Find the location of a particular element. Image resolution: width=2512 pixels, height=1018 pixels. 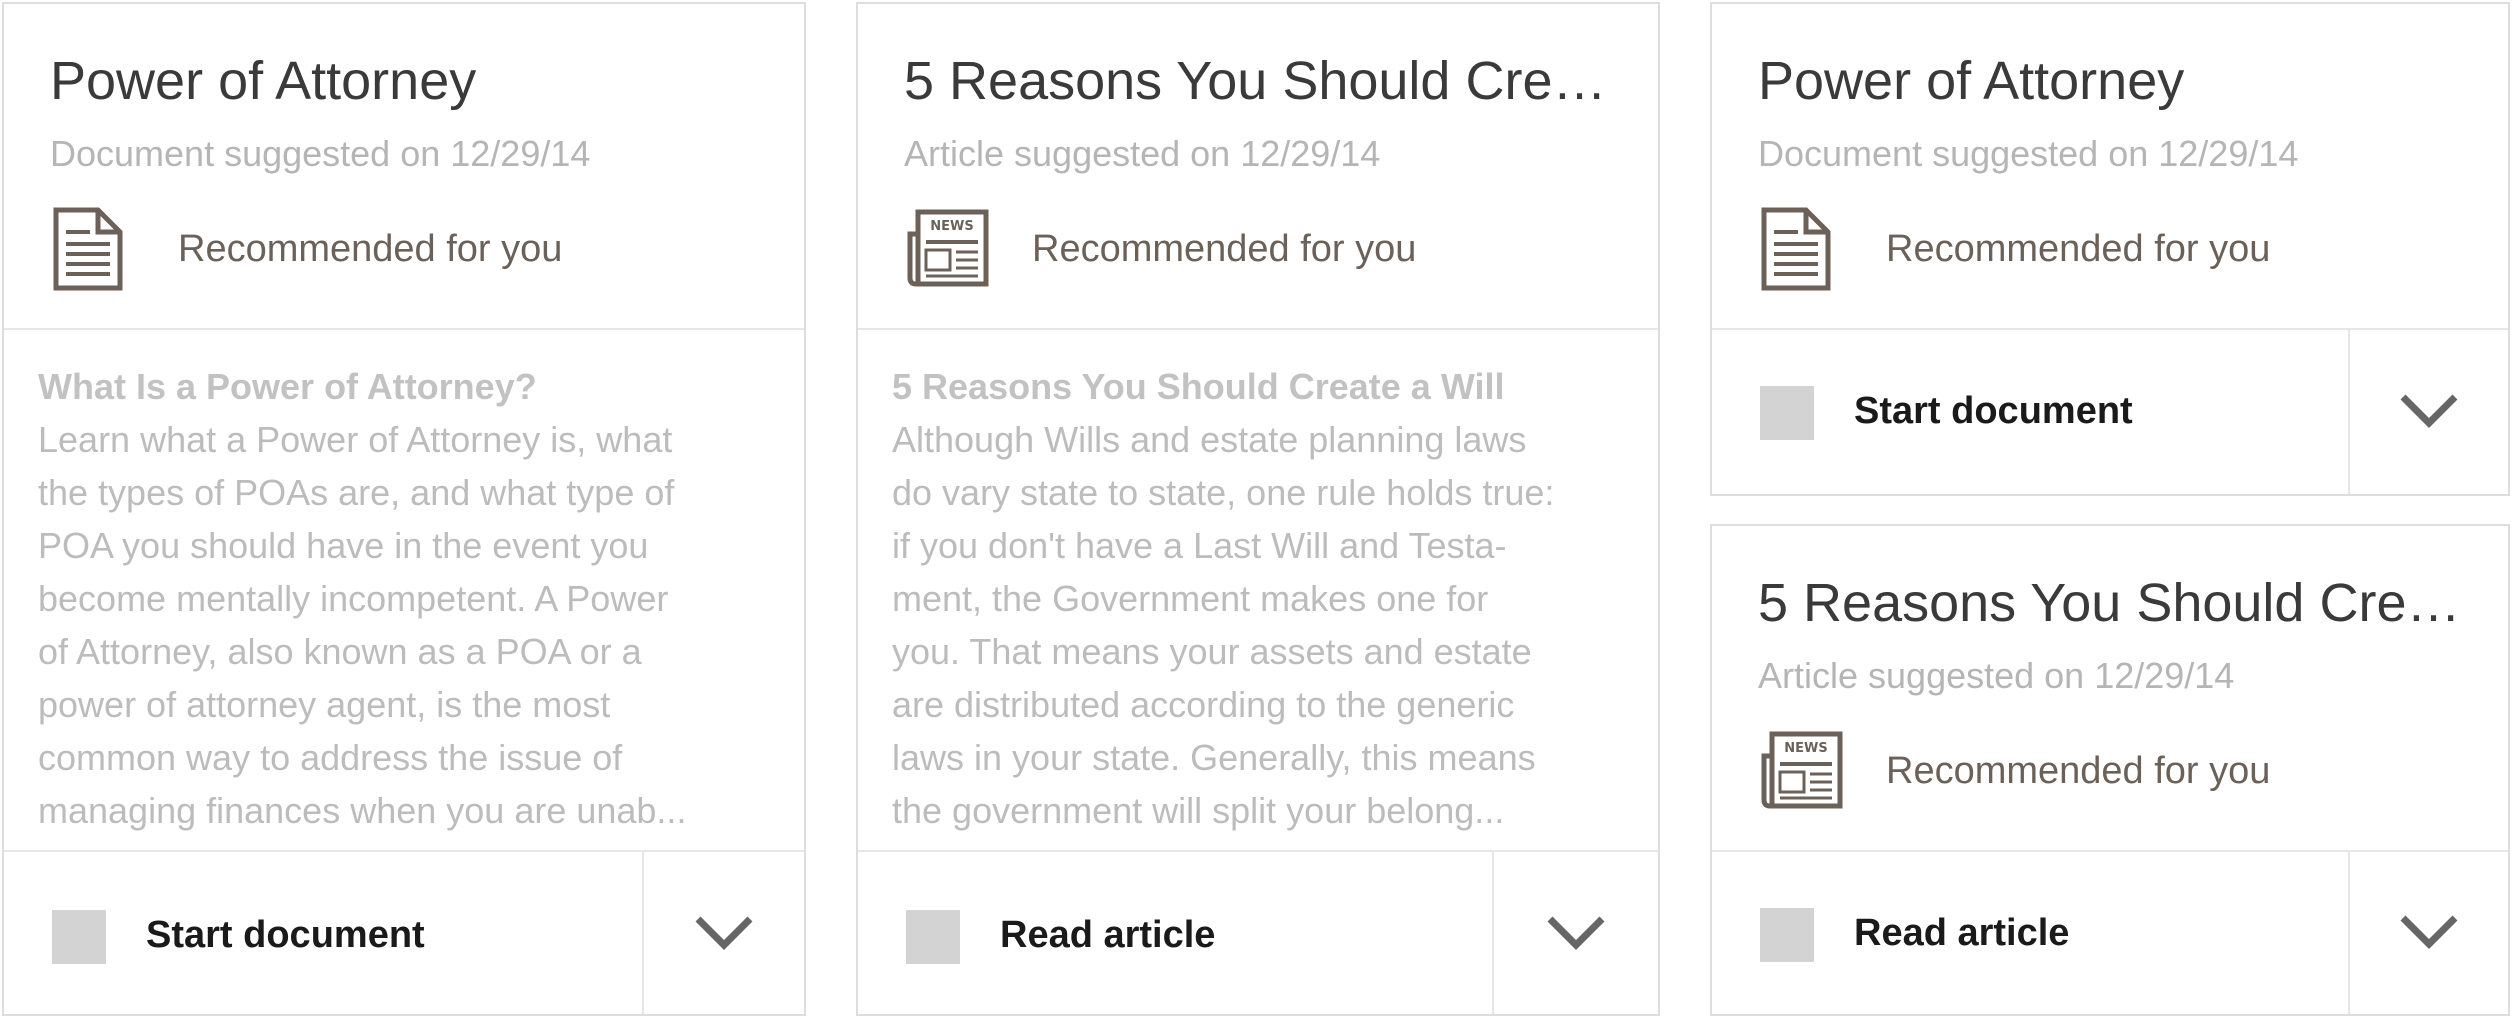

preview-line: ment, the Government makes one for is located at coordinates (1190, 598).